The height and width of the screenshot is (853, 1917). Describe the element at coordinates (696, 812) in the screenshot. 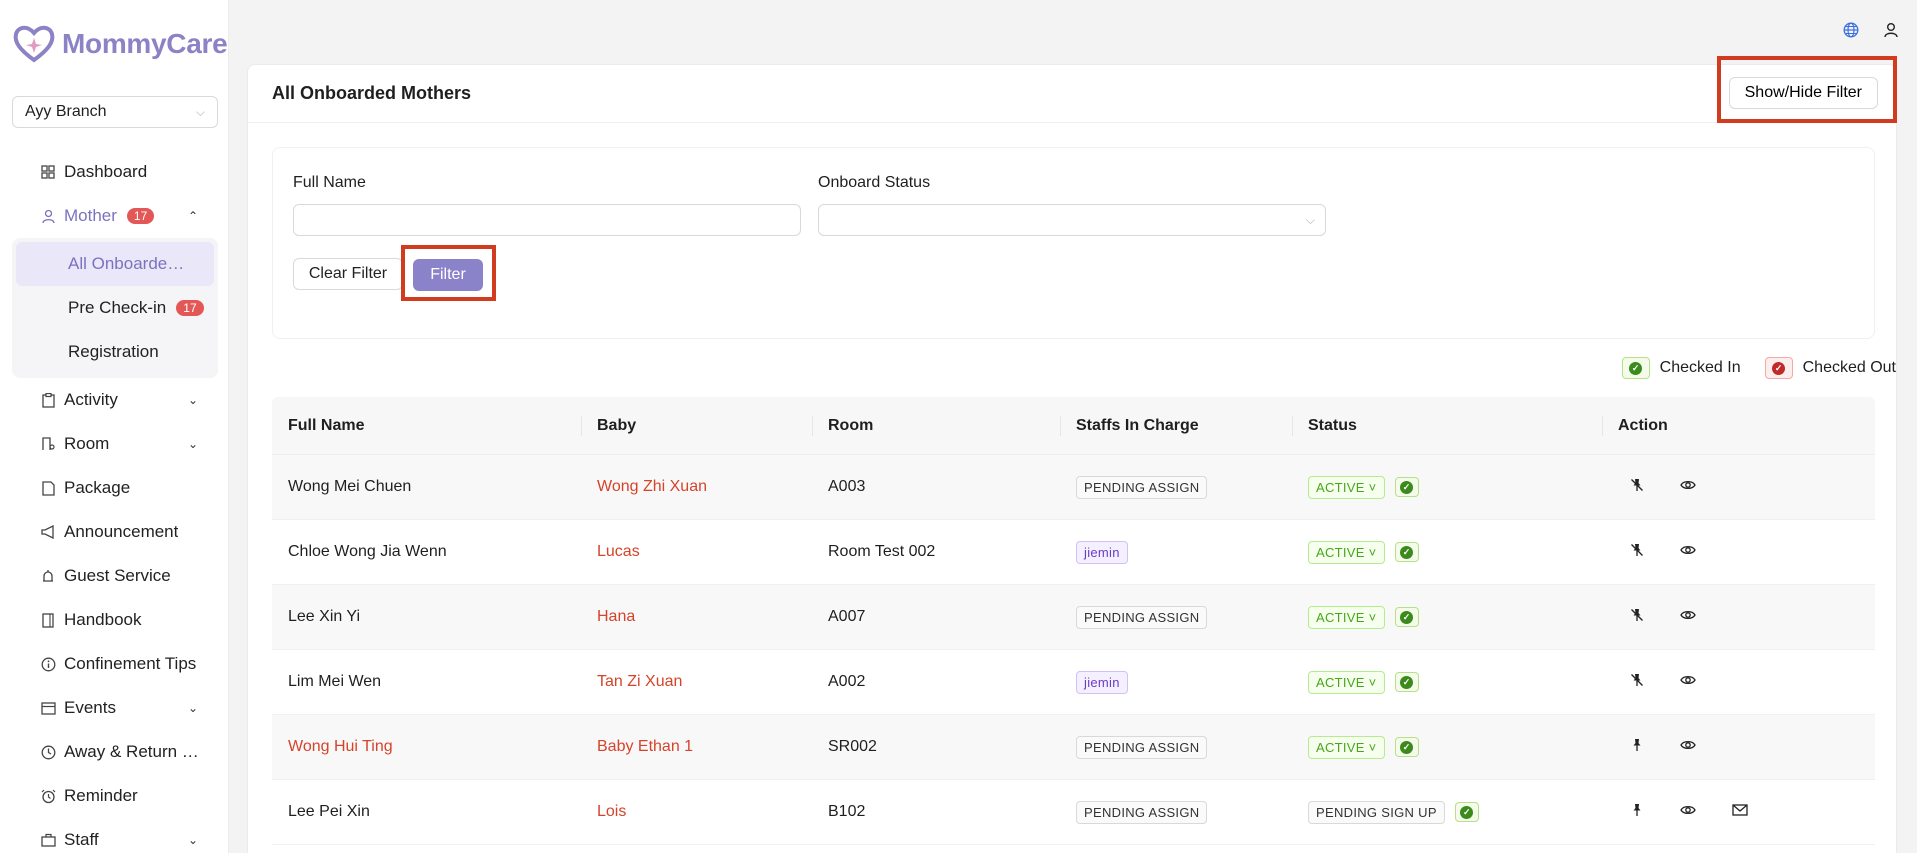

I see `baby-cell: Lois` at that location.